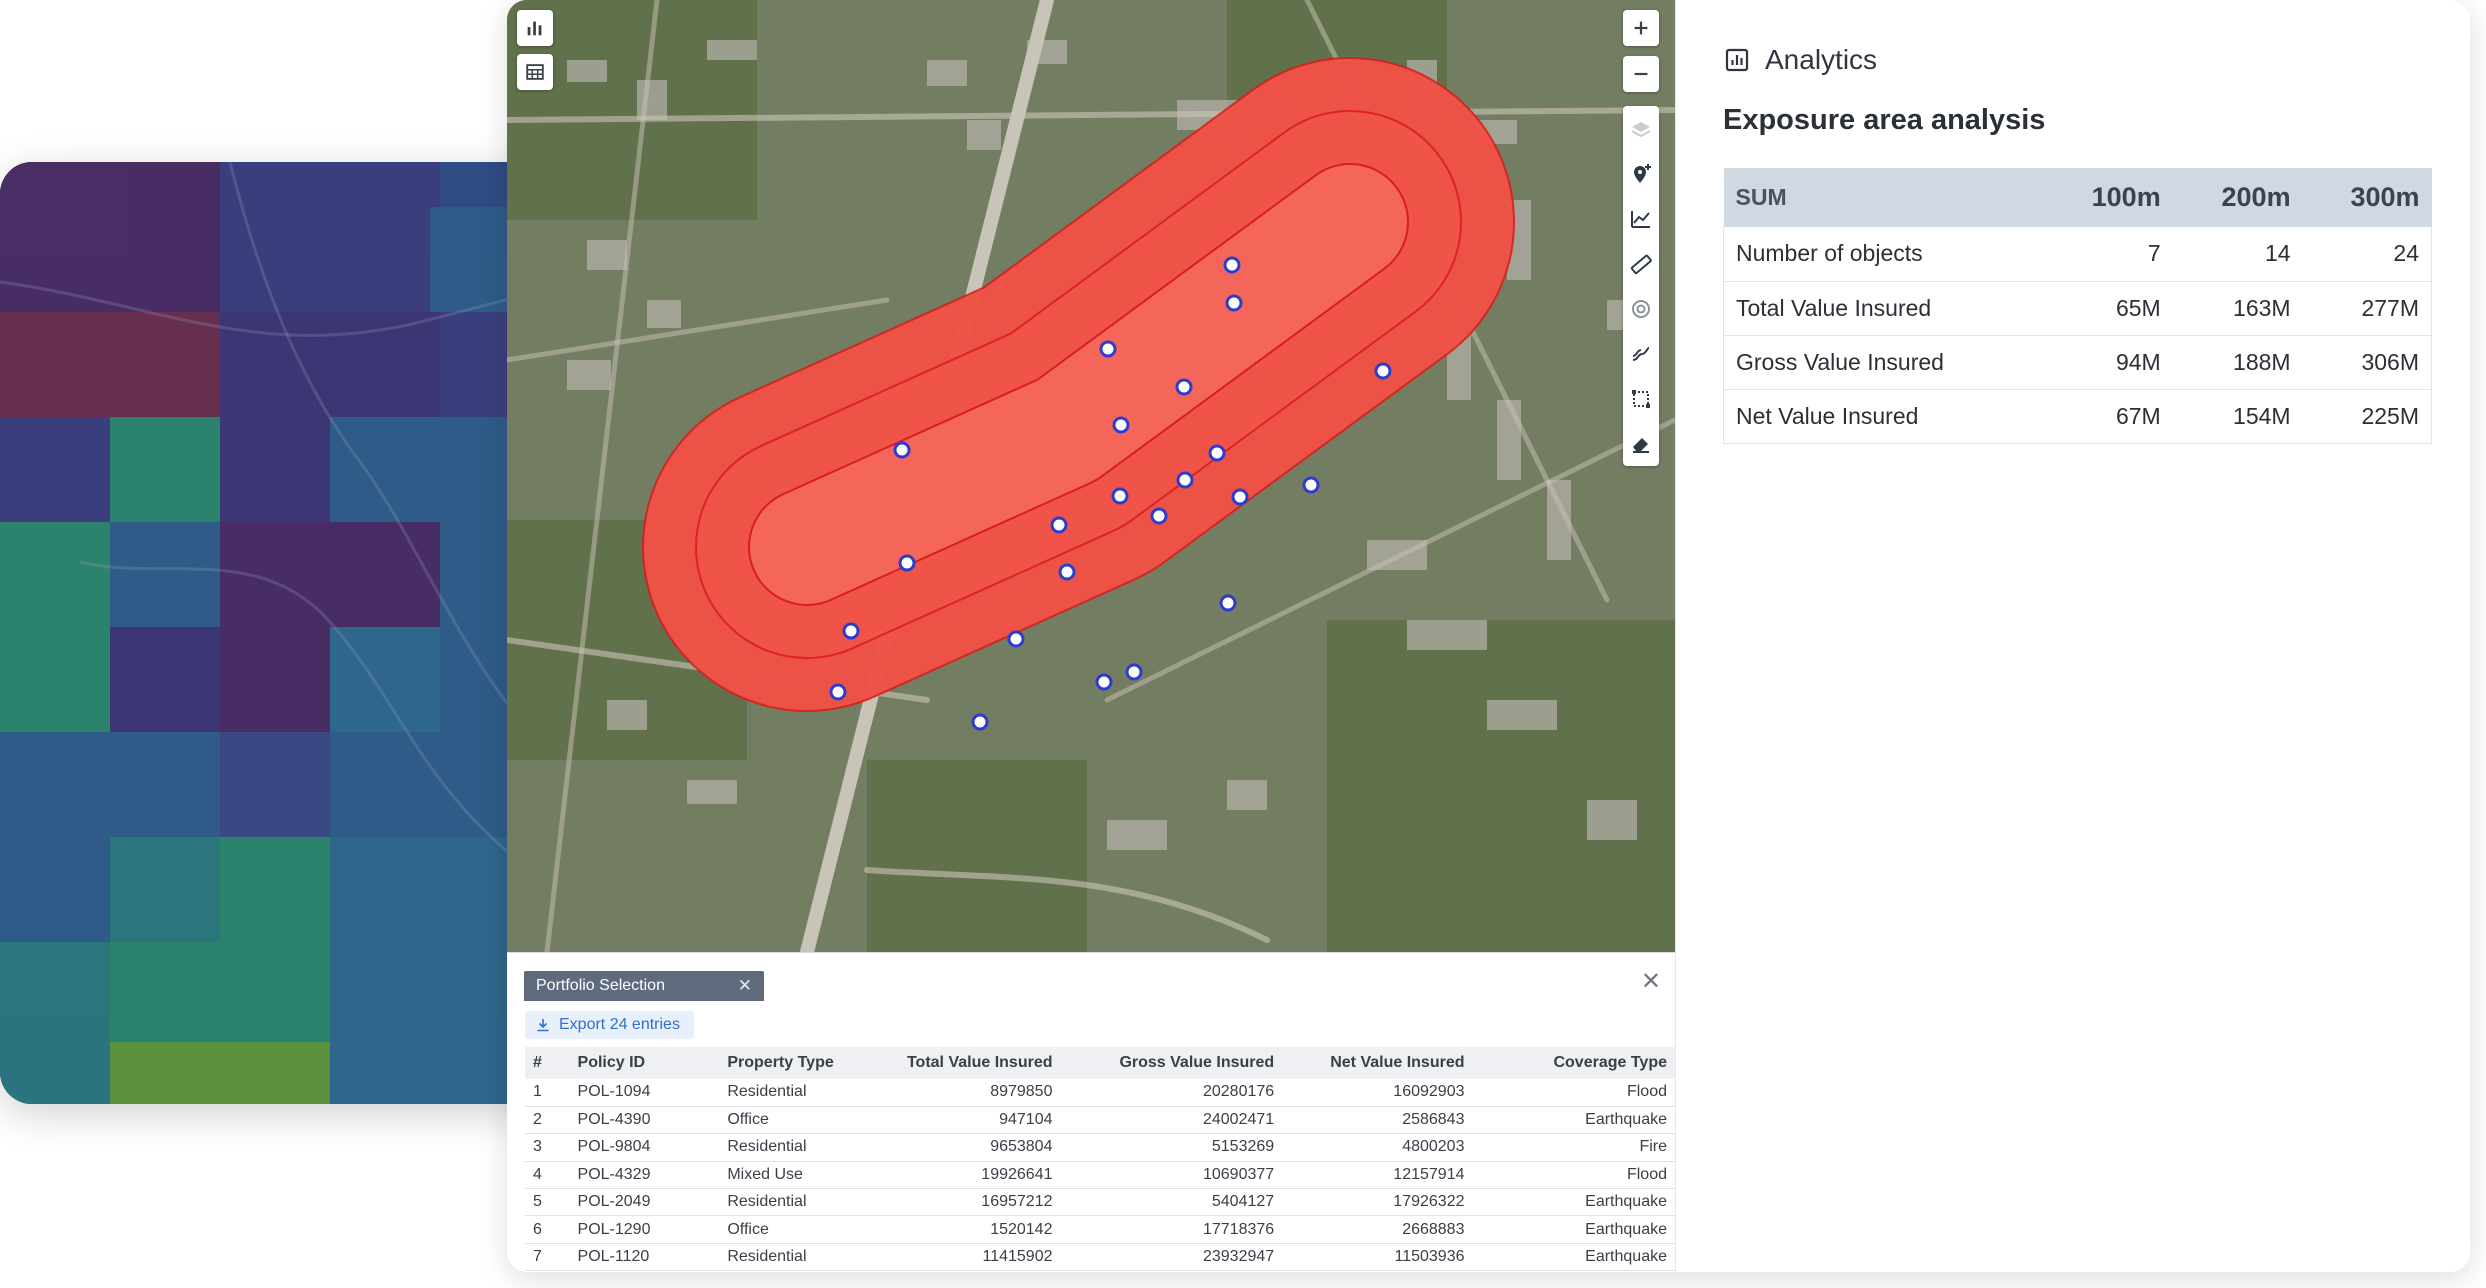 The width and height of the screenshot is (2486, 1288). I want to click on tab-close-icon: ✕, so click(745, 986).